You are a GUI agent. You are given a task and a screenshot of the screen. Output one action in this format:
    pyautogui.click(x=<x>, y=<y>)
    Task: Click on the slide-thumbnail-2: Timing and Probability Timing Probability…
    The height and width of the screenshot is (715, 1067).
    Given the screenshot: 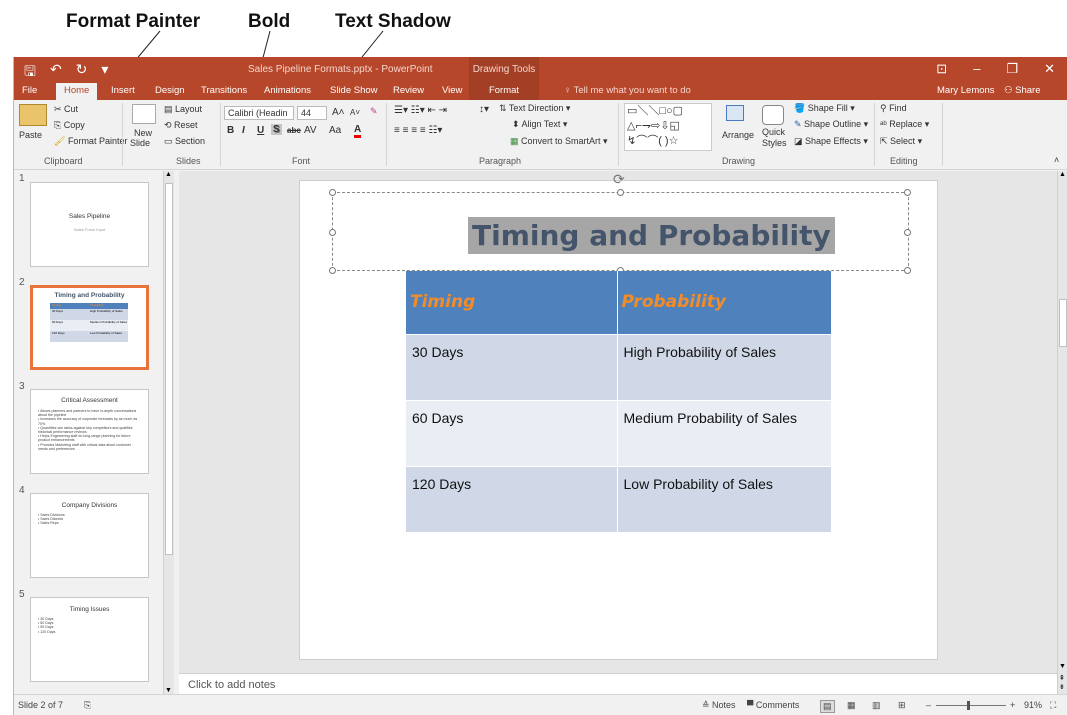 What is the action you would take?
    pyautogui.click(x=89, y=327)
    